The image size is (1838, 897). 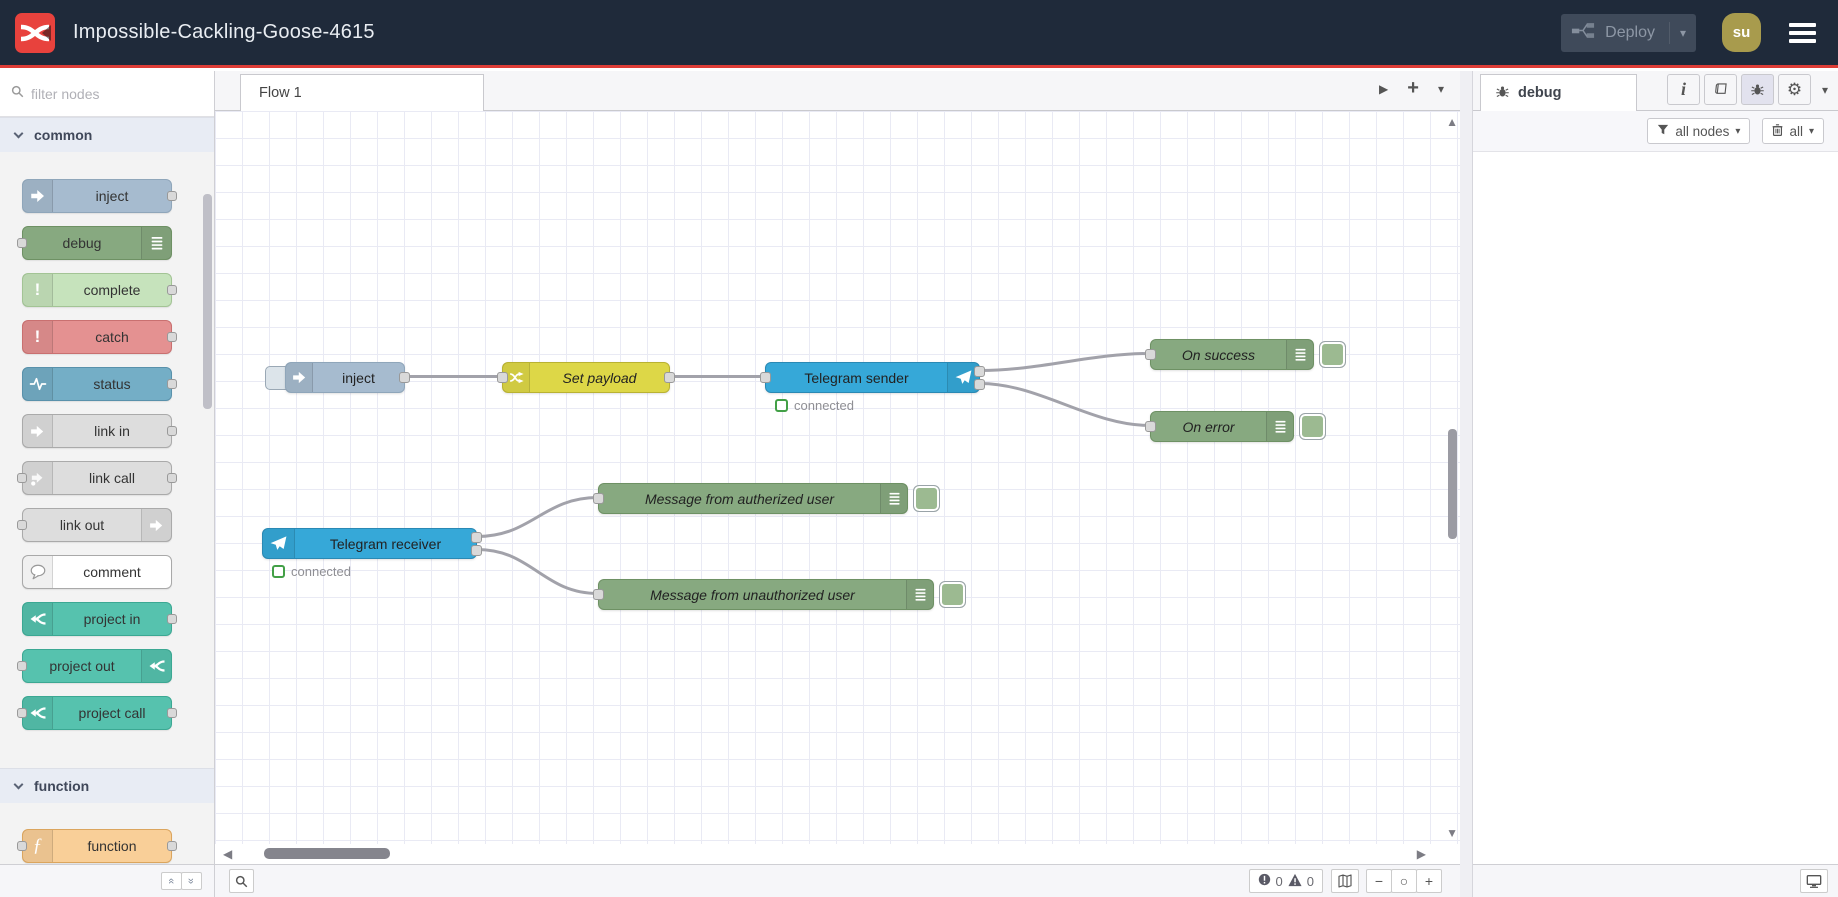 I want to click on palette-node-catch: ! catch, so click(x=99, y=337).